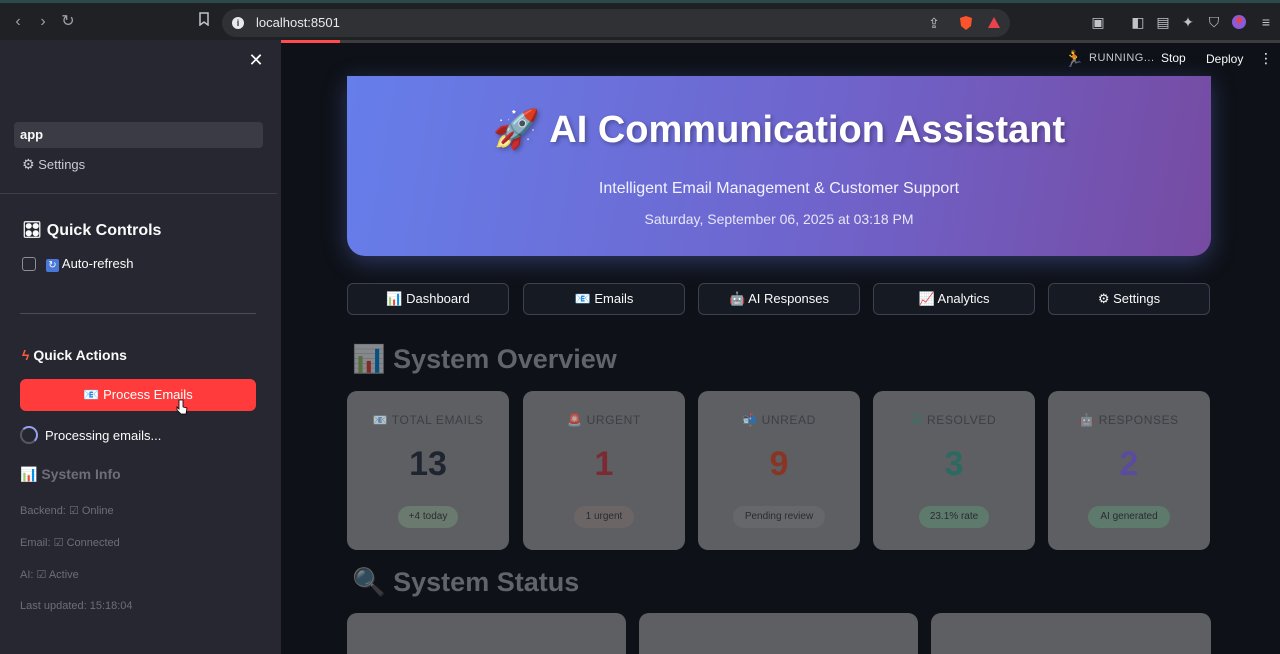 The image size is (1280, 654). I want to click on metric-card-total-emails: 📧 TOTAL EMAILS 13 +4 today, so click(428, 470).